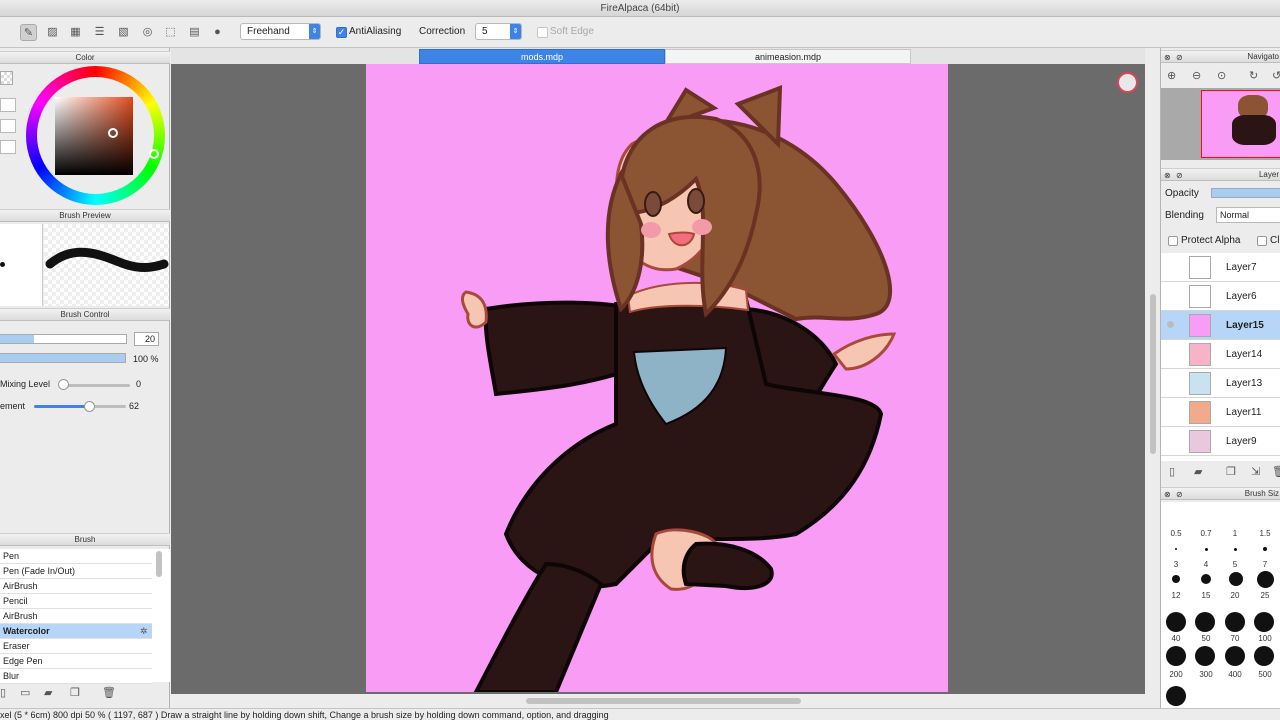  I want to click on navigator-preview, so click(1220, 124).